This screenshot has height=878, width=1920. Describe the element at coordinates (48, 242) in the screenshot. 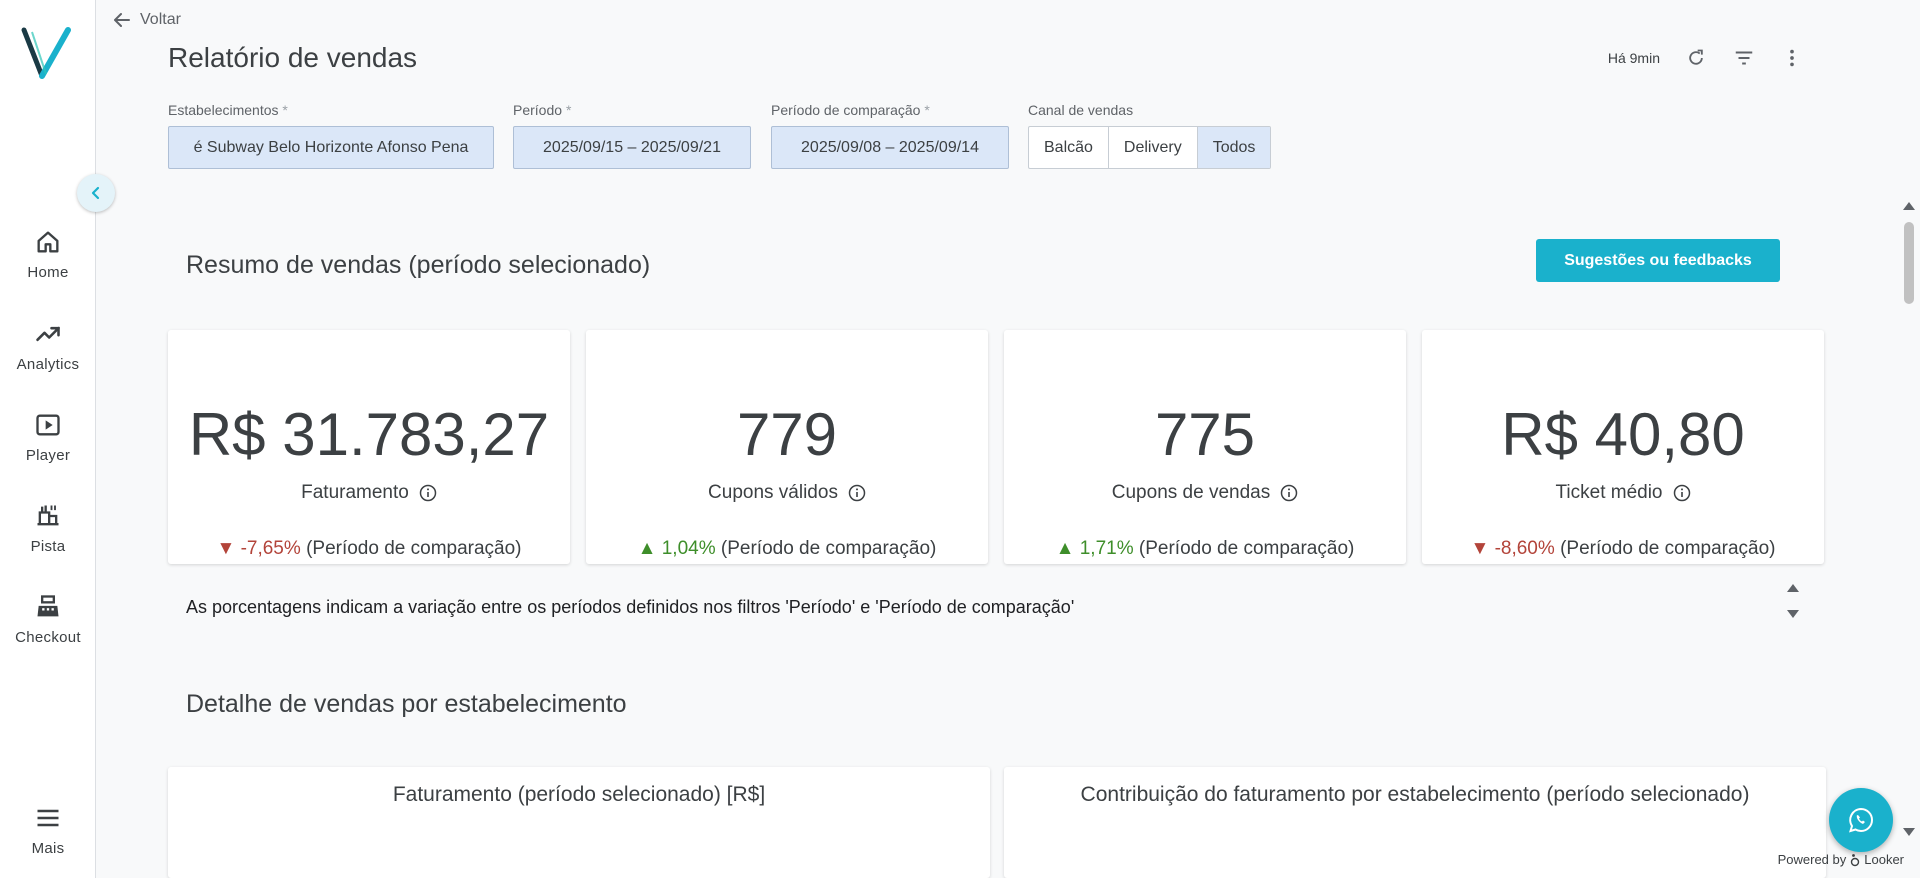

I see `home-icon` at that location.